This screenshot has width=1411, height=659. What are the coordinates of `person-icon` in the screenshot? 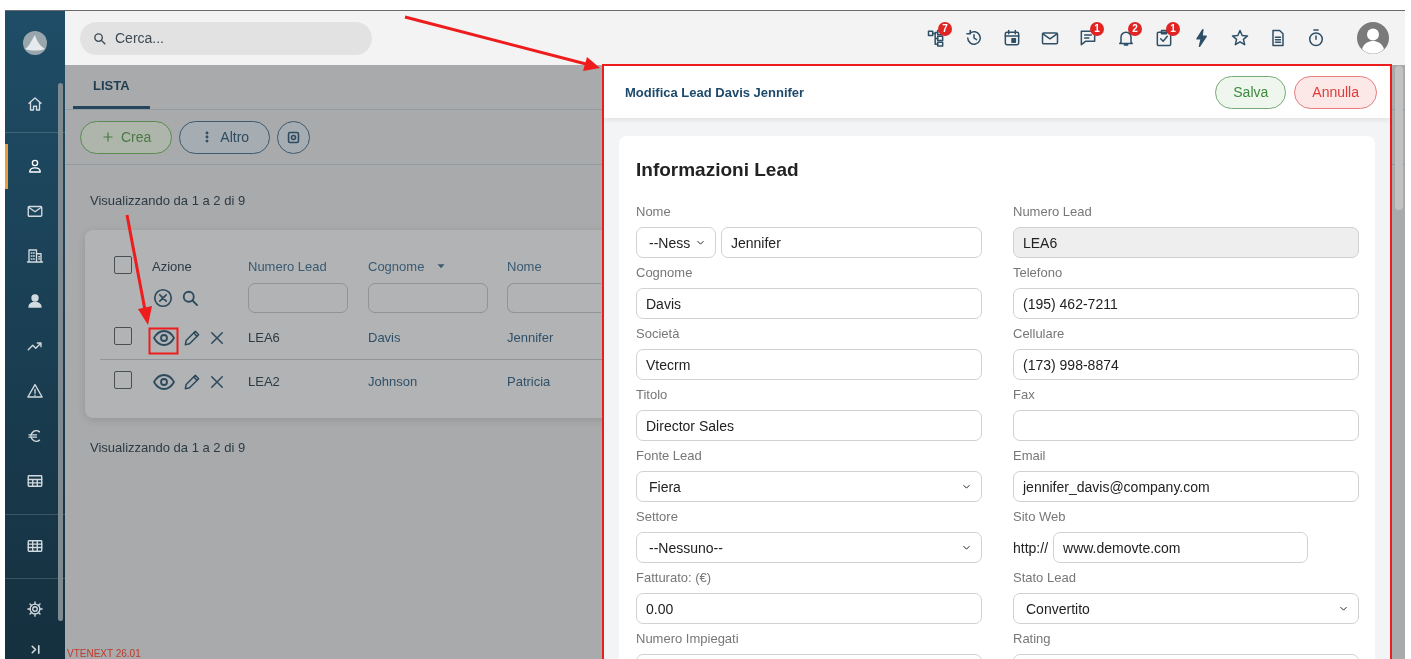 It's located at (35, 301).